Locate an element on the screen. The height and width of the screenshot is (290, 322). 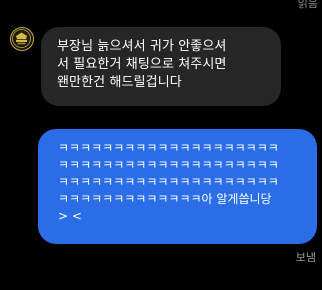
team-emblem-icon is located at coordinates (21, 38).